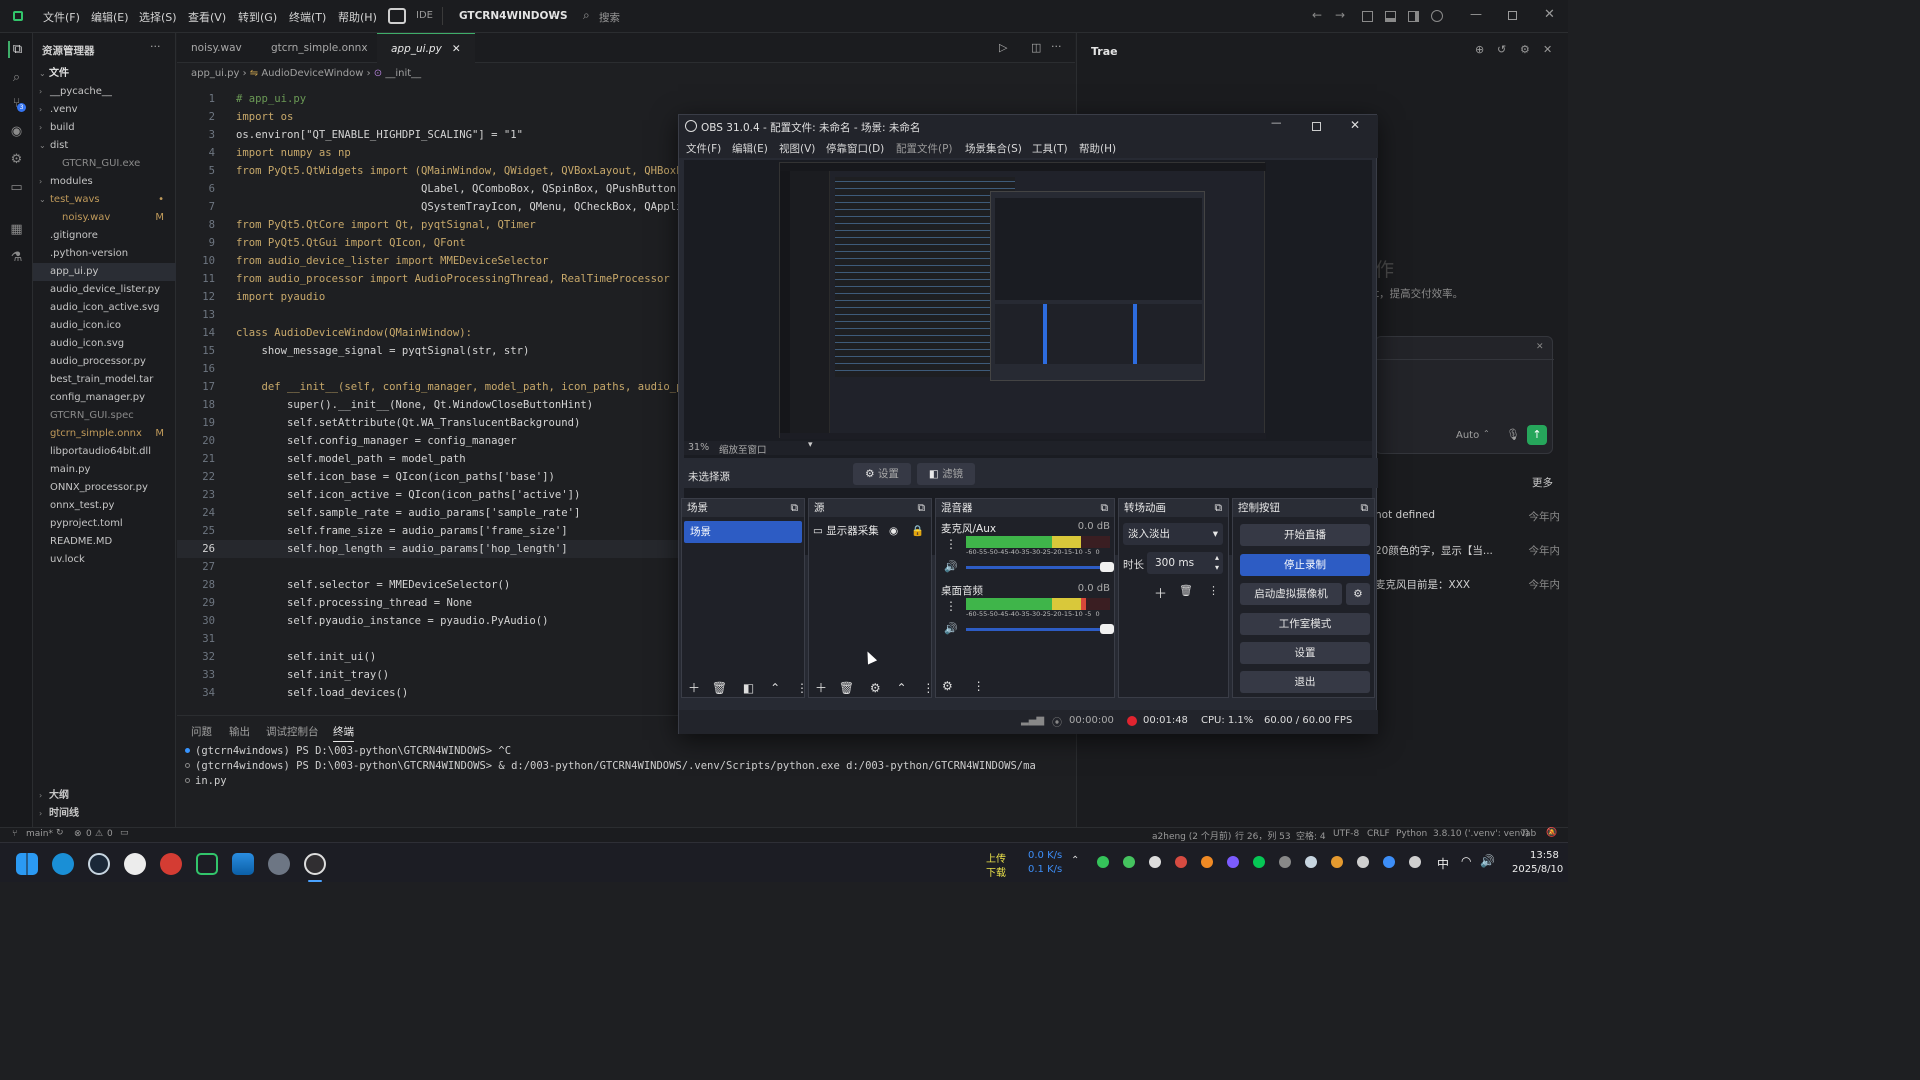 The width and height of the screenshot is (1920, 1080). Describe the element at coordinates (893, 531) in the screenshot. I see `visibility-eye-icon: ◉` at that location.